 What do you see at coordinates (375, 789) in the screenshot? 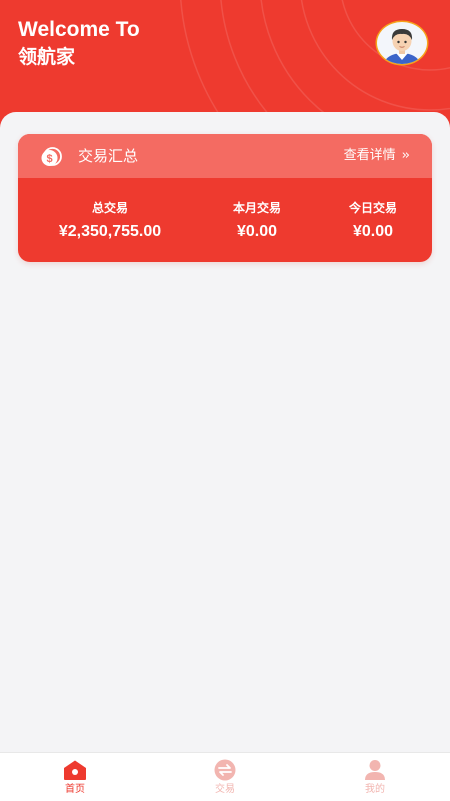
I see `tab-profile-label: 我的` at bounding box center [375, 789].